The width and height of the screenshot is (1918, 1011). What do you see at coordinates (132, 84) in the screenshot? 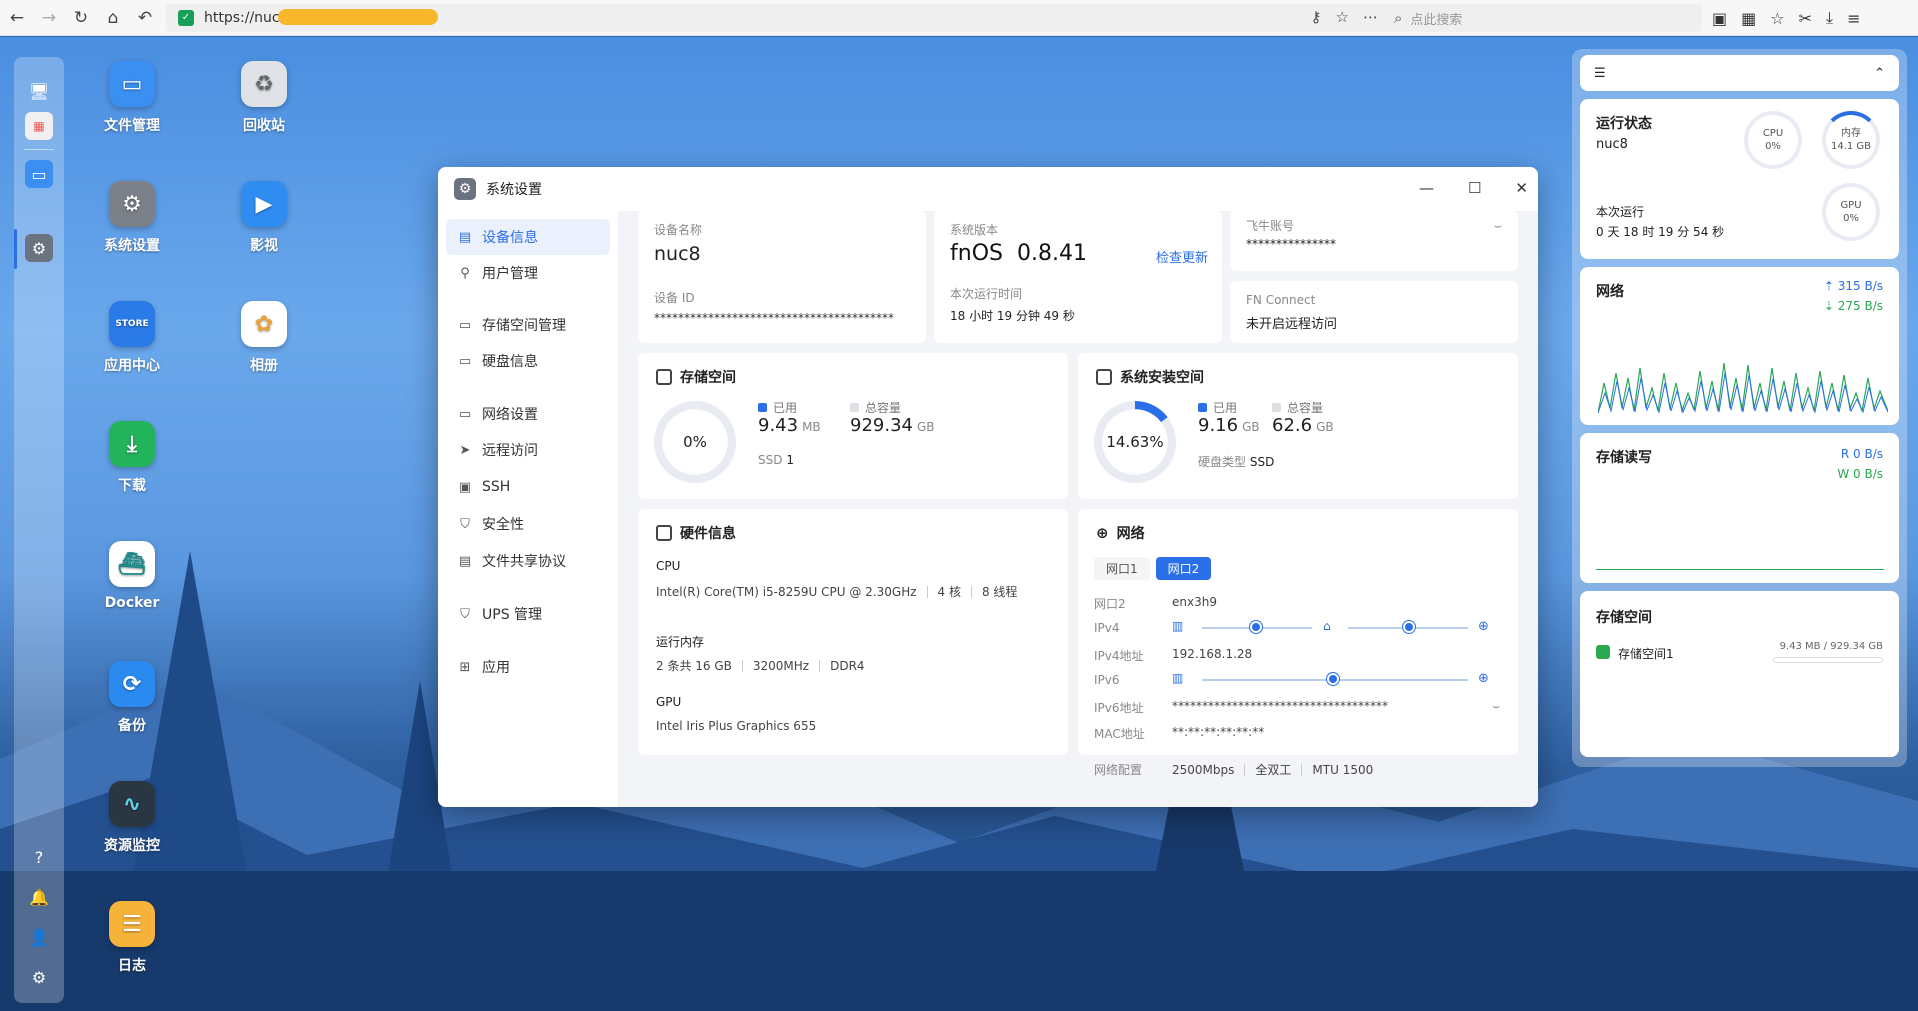
I see `folder-icon: ▭` at bounding box center [132, 84].